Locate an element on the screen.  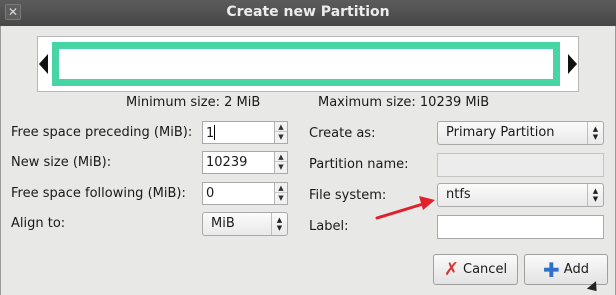
free-space-following-value: 0 is located at coordinates (210, 193).